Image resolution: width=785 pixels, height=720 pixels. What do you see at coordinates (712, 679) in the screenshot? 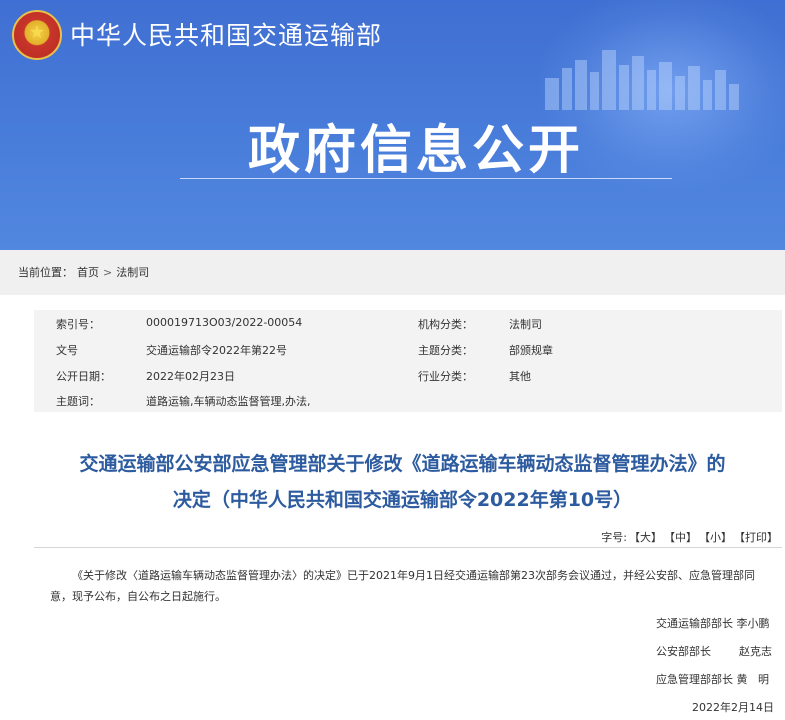
I see `signature-emergency-minister: 应急管理部部长 黄 明` at bounding box center [712, 679].